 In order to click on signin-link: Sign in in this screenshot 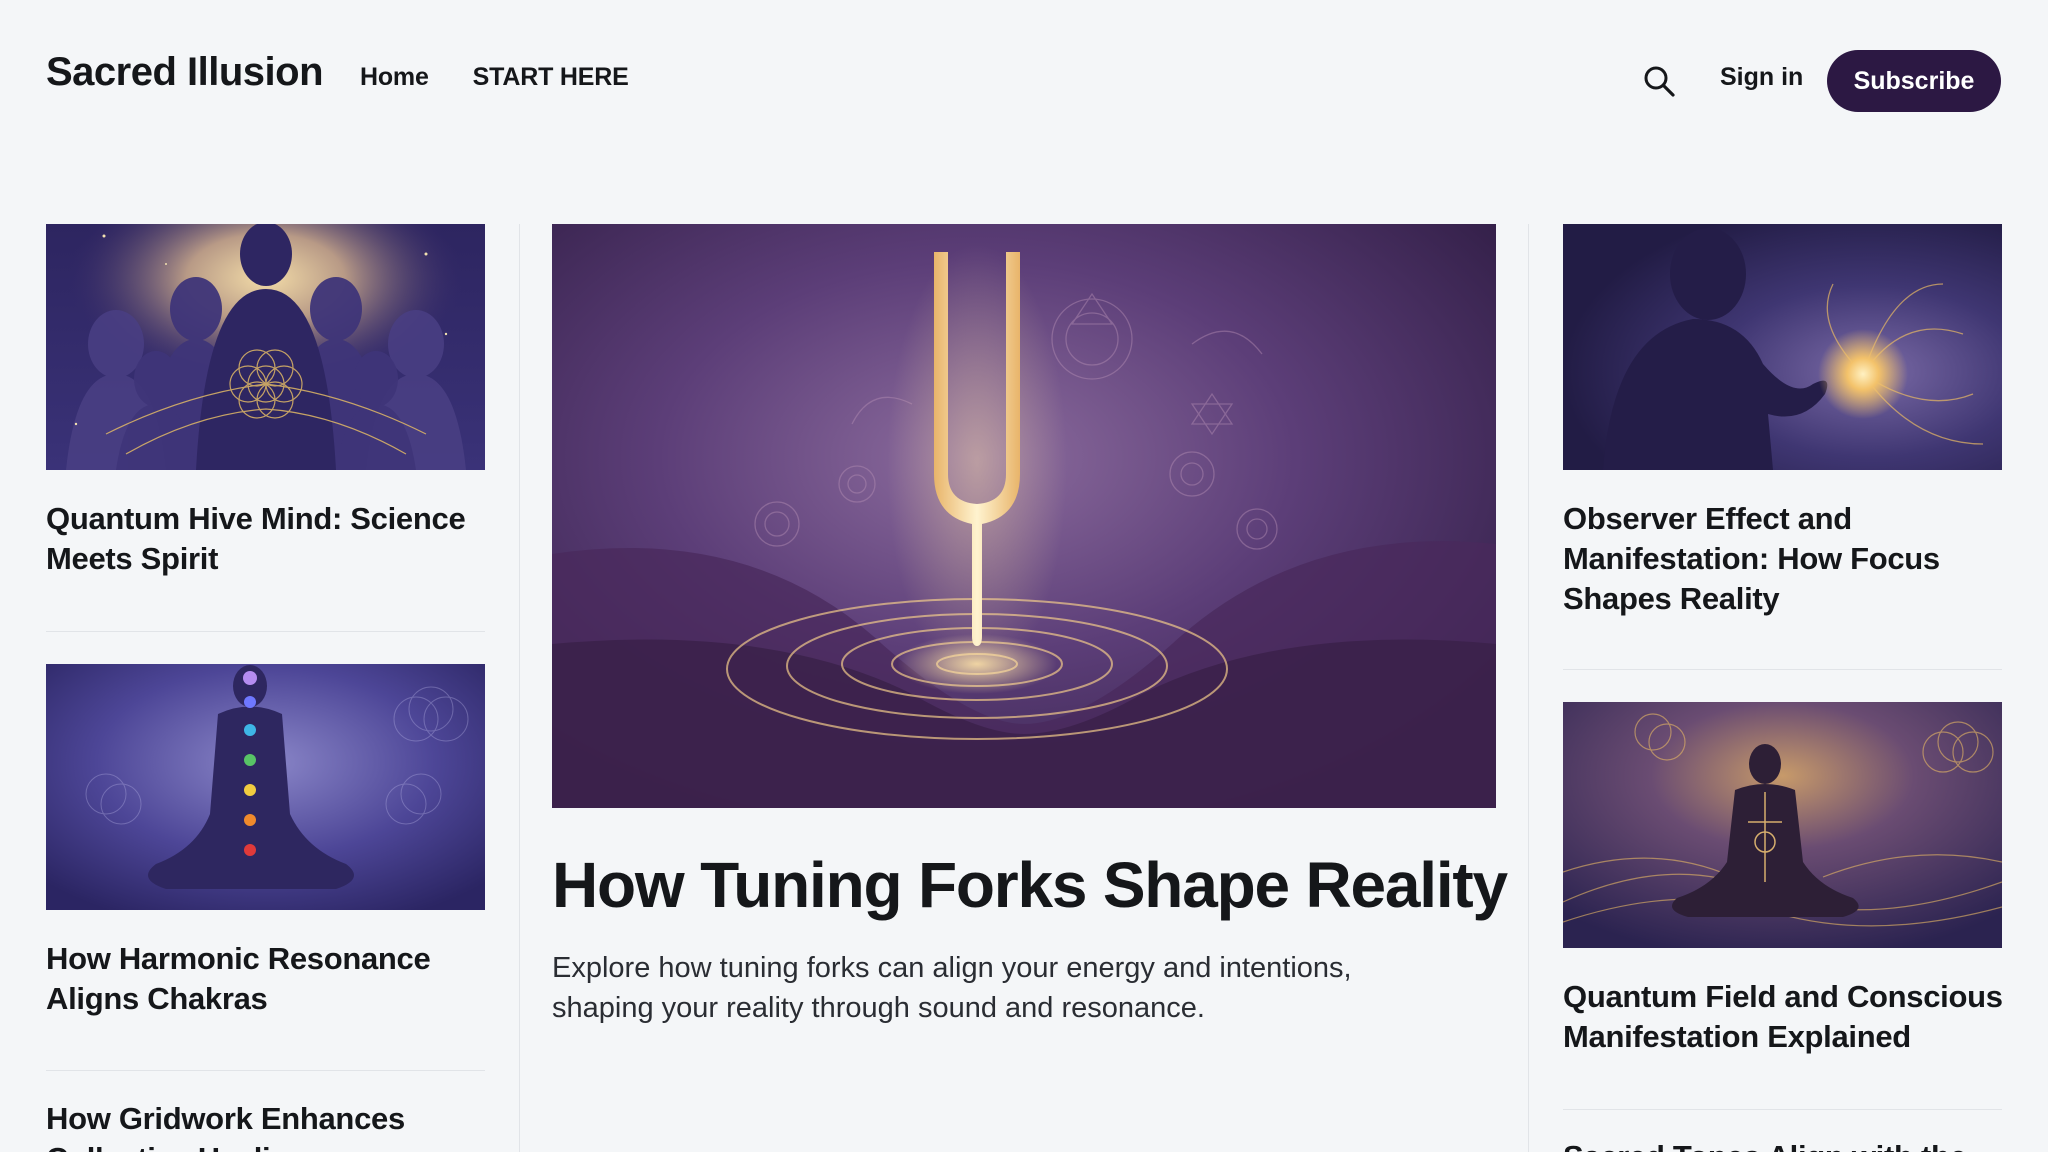, I will do `click(1761, 77)`.